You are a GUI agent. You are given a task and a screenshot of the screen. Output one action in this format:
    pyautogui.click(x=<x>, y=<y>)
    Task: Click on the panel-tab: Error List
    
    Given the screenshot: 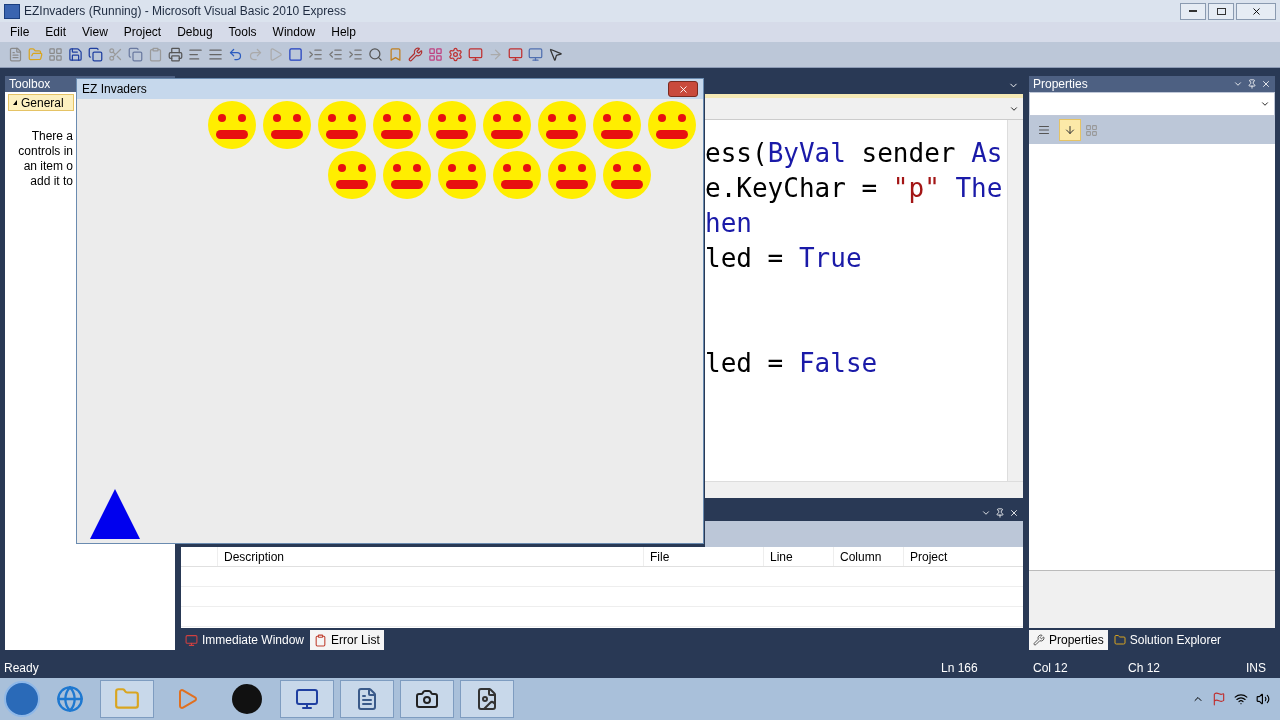 What is the action you would take?
    pyautogui.click(x=347, y=640)
    